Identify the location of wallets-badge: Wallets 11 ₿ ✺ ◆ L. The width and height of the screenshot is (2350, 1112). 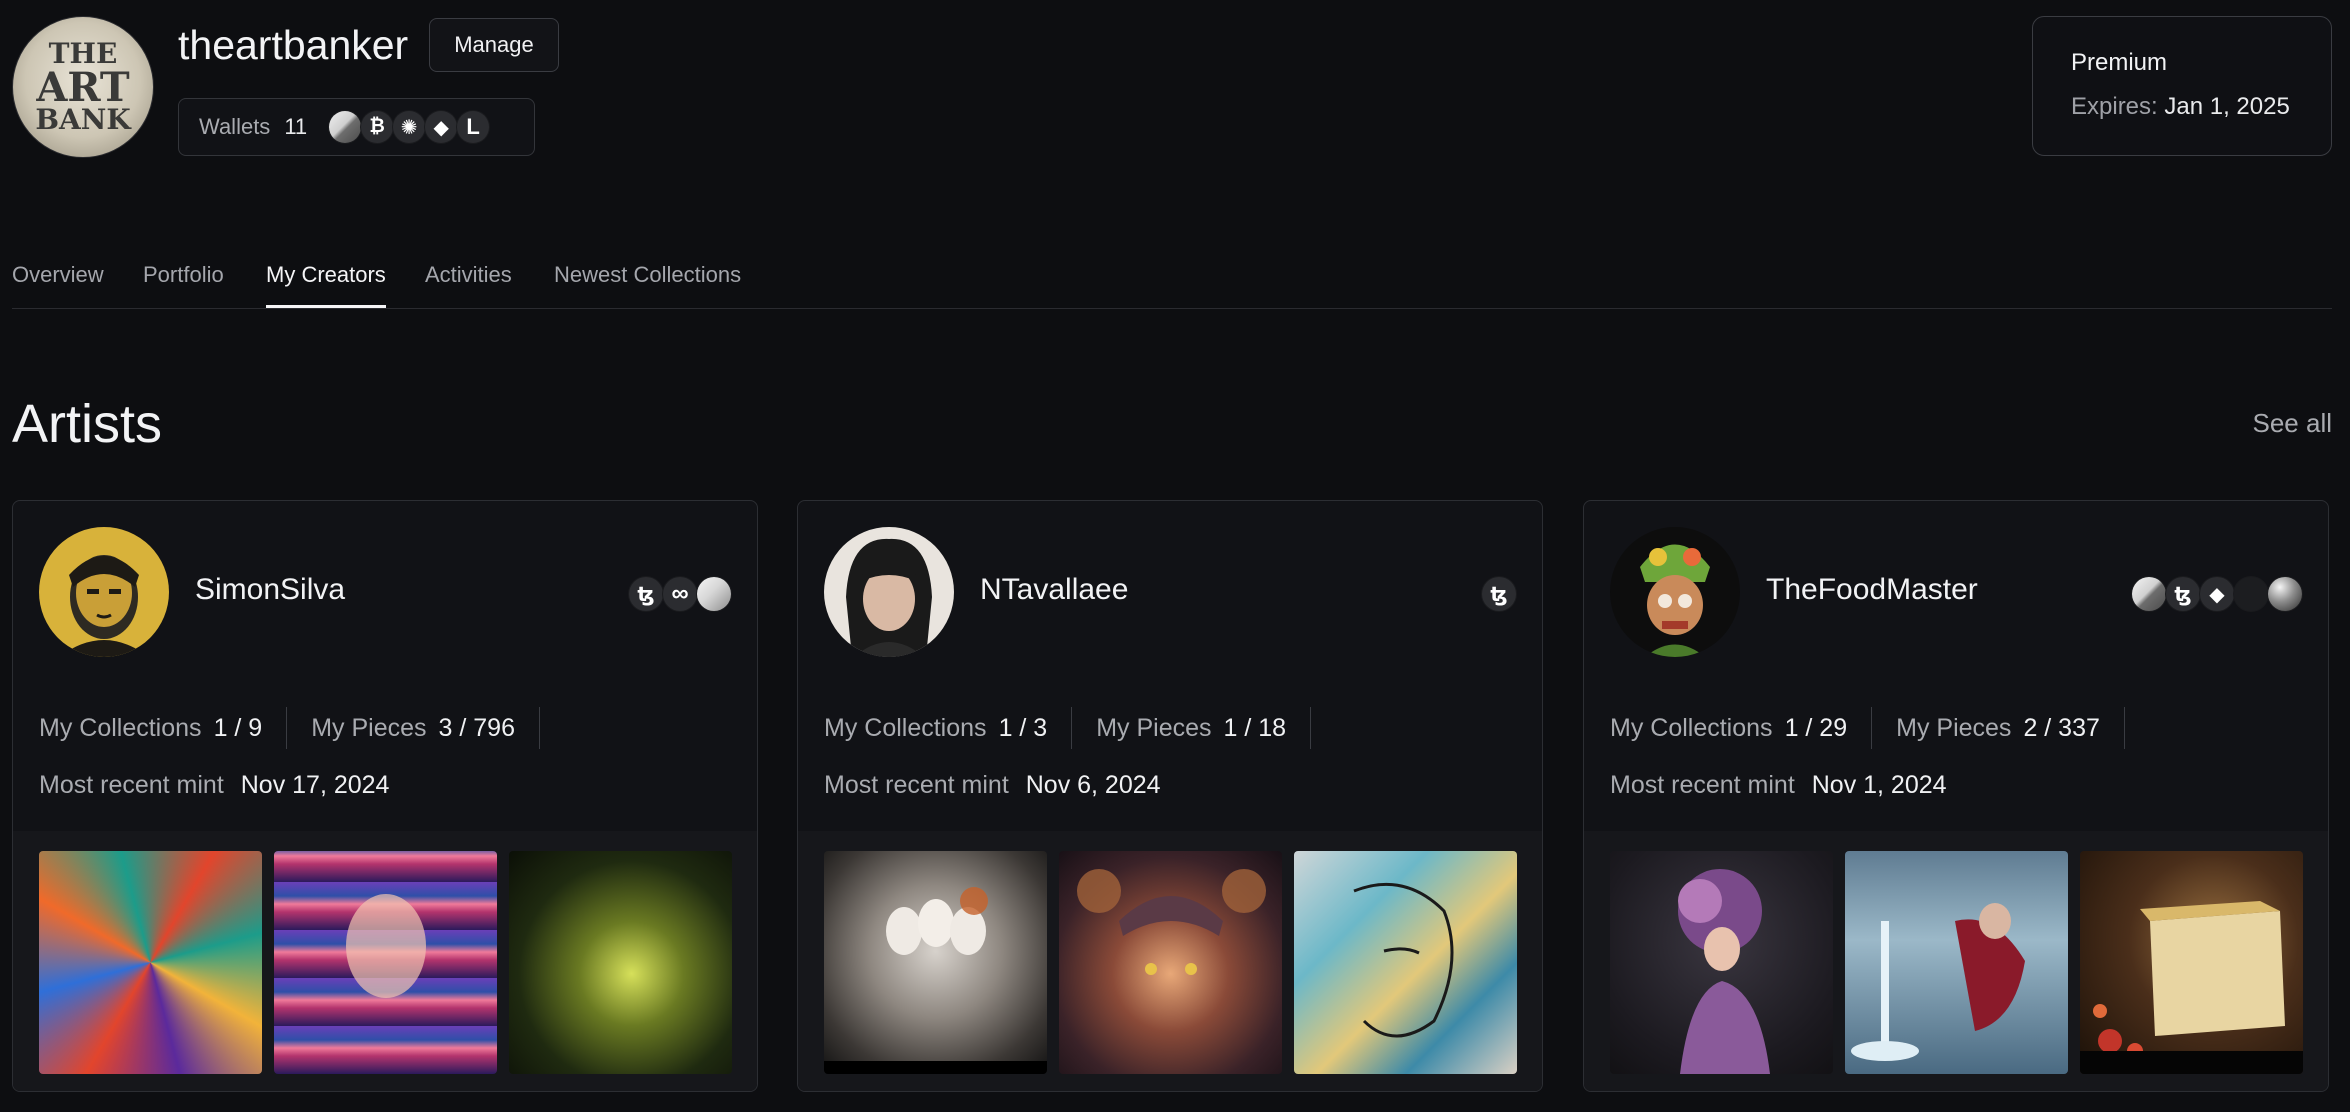
(356, 127).